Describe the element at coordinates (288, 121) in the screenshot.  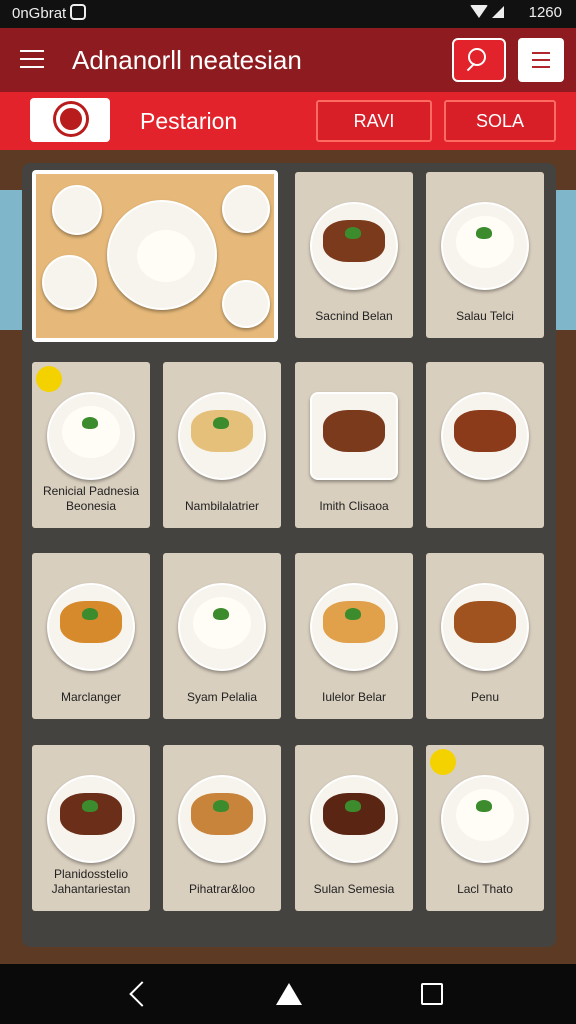
I see `category-bar: Pestarion RAVI SOLA` at that location.